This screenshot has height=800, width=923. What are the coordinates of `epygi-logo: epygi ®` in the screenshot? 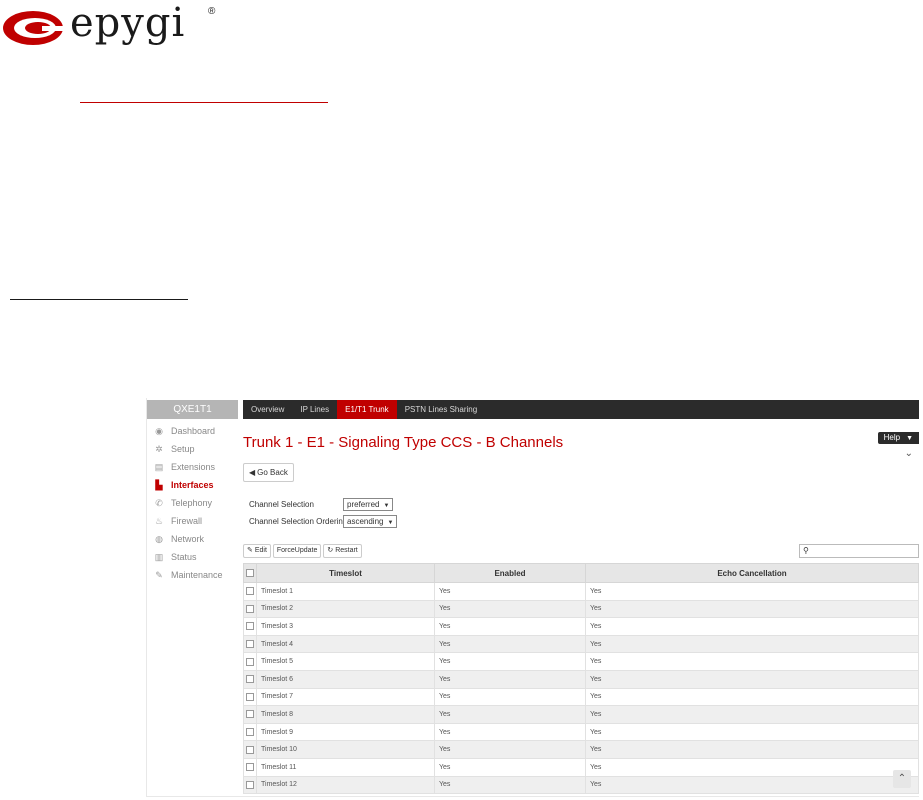 It's located at (115, 25).